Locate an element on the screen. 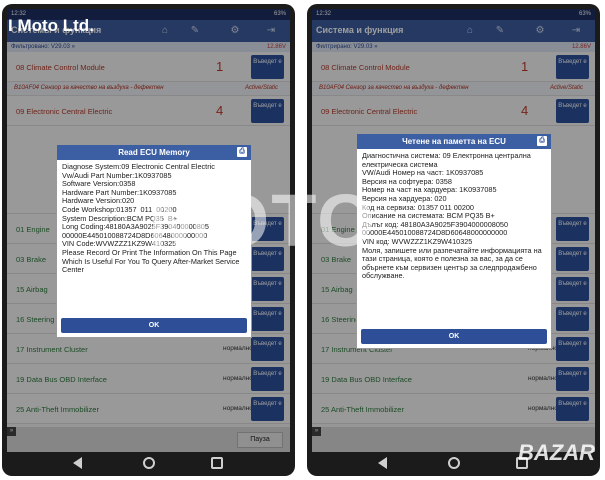 Image resolution: width=605 pixels, height=480 pixels. bazar-watermark: BAZAR is located at coordinates (556, 452).